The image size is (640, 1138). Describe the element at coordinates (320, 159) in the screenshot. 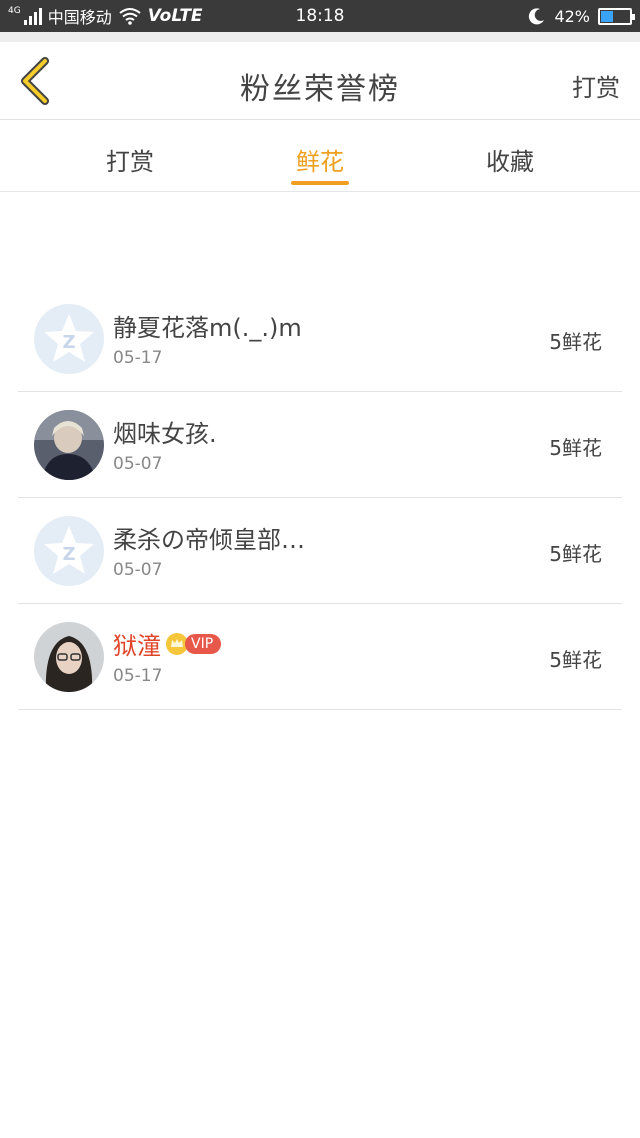

I see `tab-flowers: 鲜花` at that location.